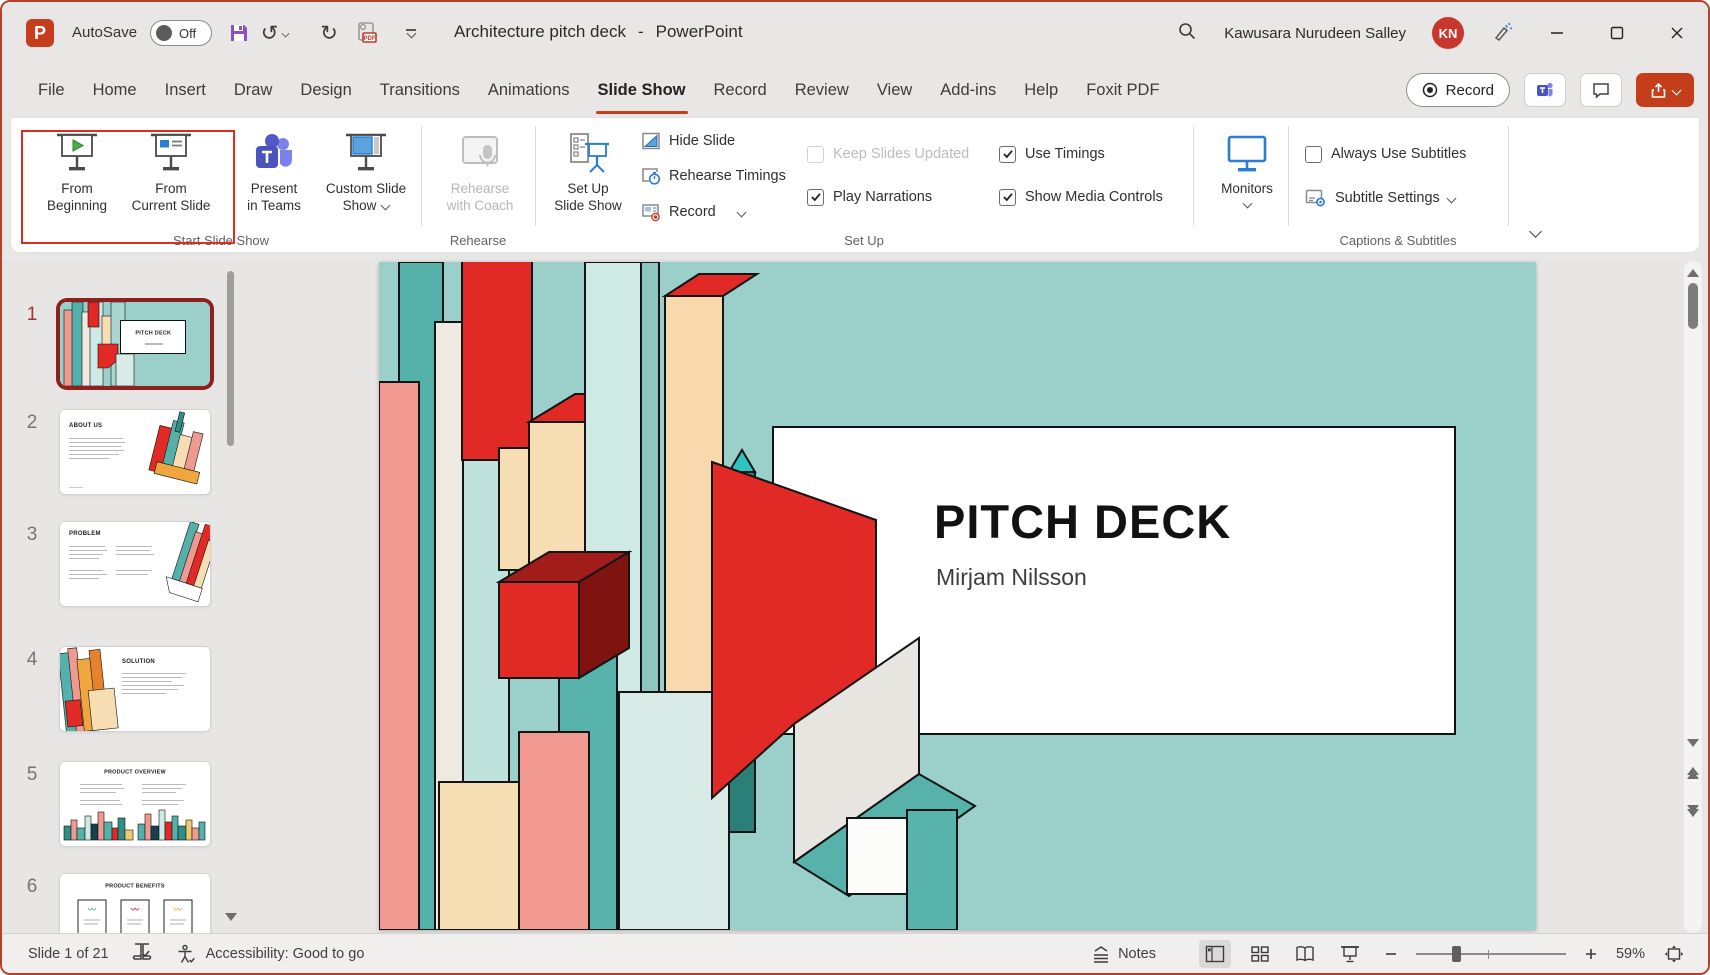 The image size is (1710, 975). I want to click on slide-sorter-icon, so click(1260, 953).